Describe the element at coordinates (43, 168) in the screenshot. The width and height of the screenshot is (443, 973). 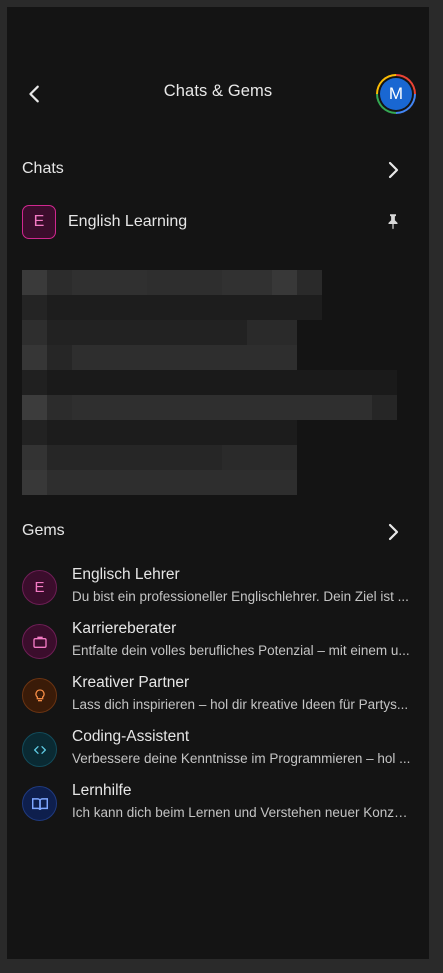
I see `chats-section-title: Chats` at that location.